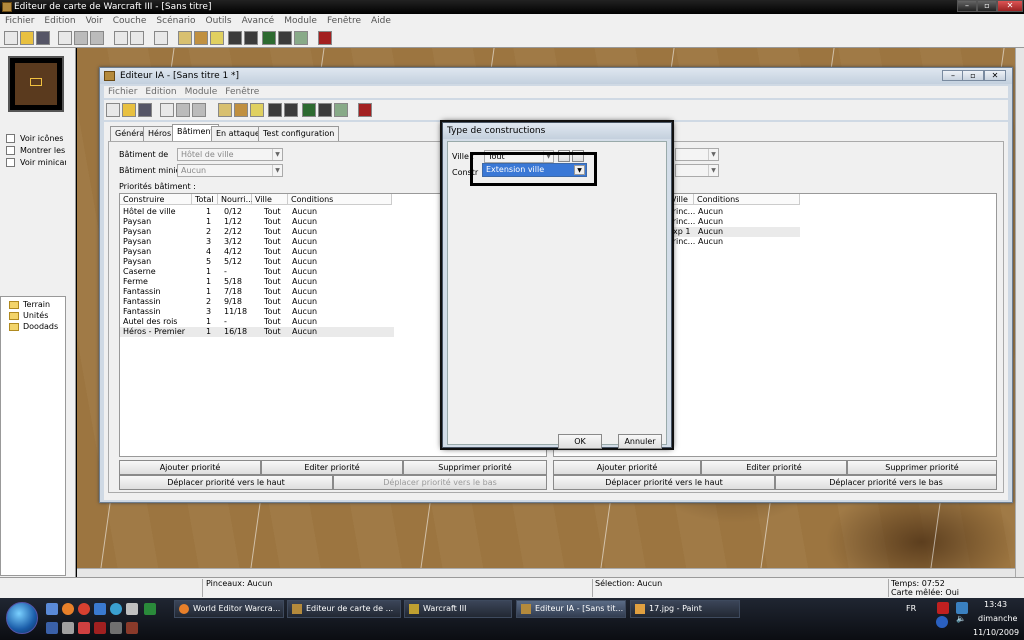 This screenshot has height=640, width=1024. What do you see at coordinates (301, 38) in the screenshot?
I see `ai-editor-icon` at bounding box center [301, 38].